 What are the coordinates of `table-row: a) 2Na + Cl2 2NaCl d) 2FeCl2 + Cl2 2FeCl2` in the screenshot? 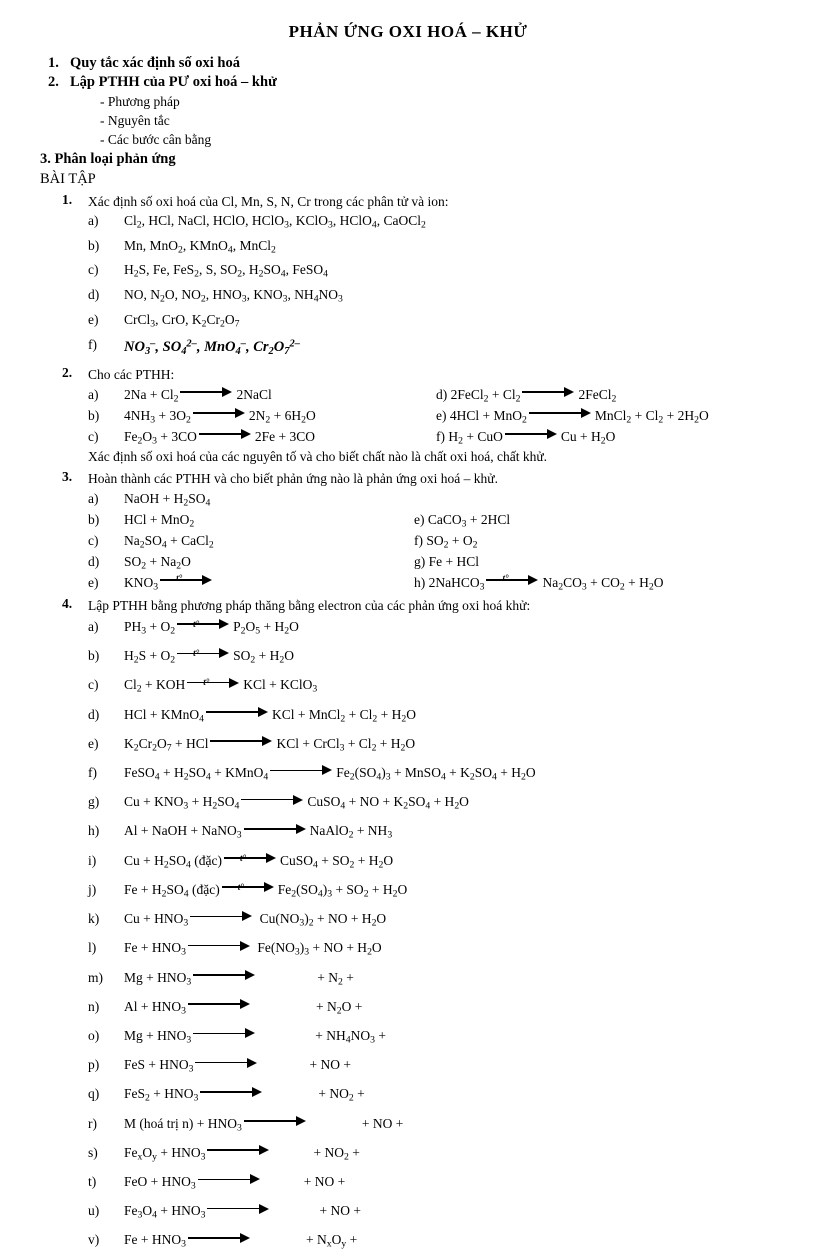 It's located at (452, 394).